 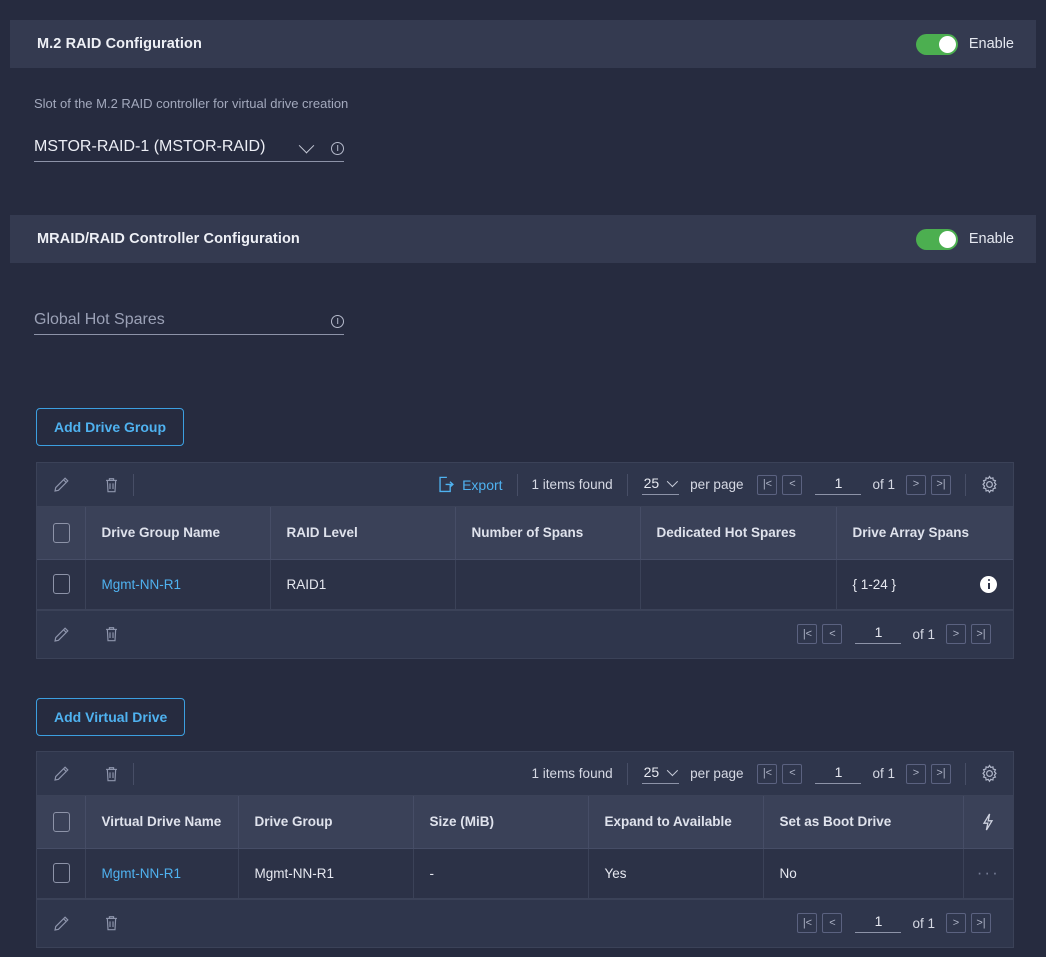 I want to click on export-label: Export, so click(x=482, y=484).